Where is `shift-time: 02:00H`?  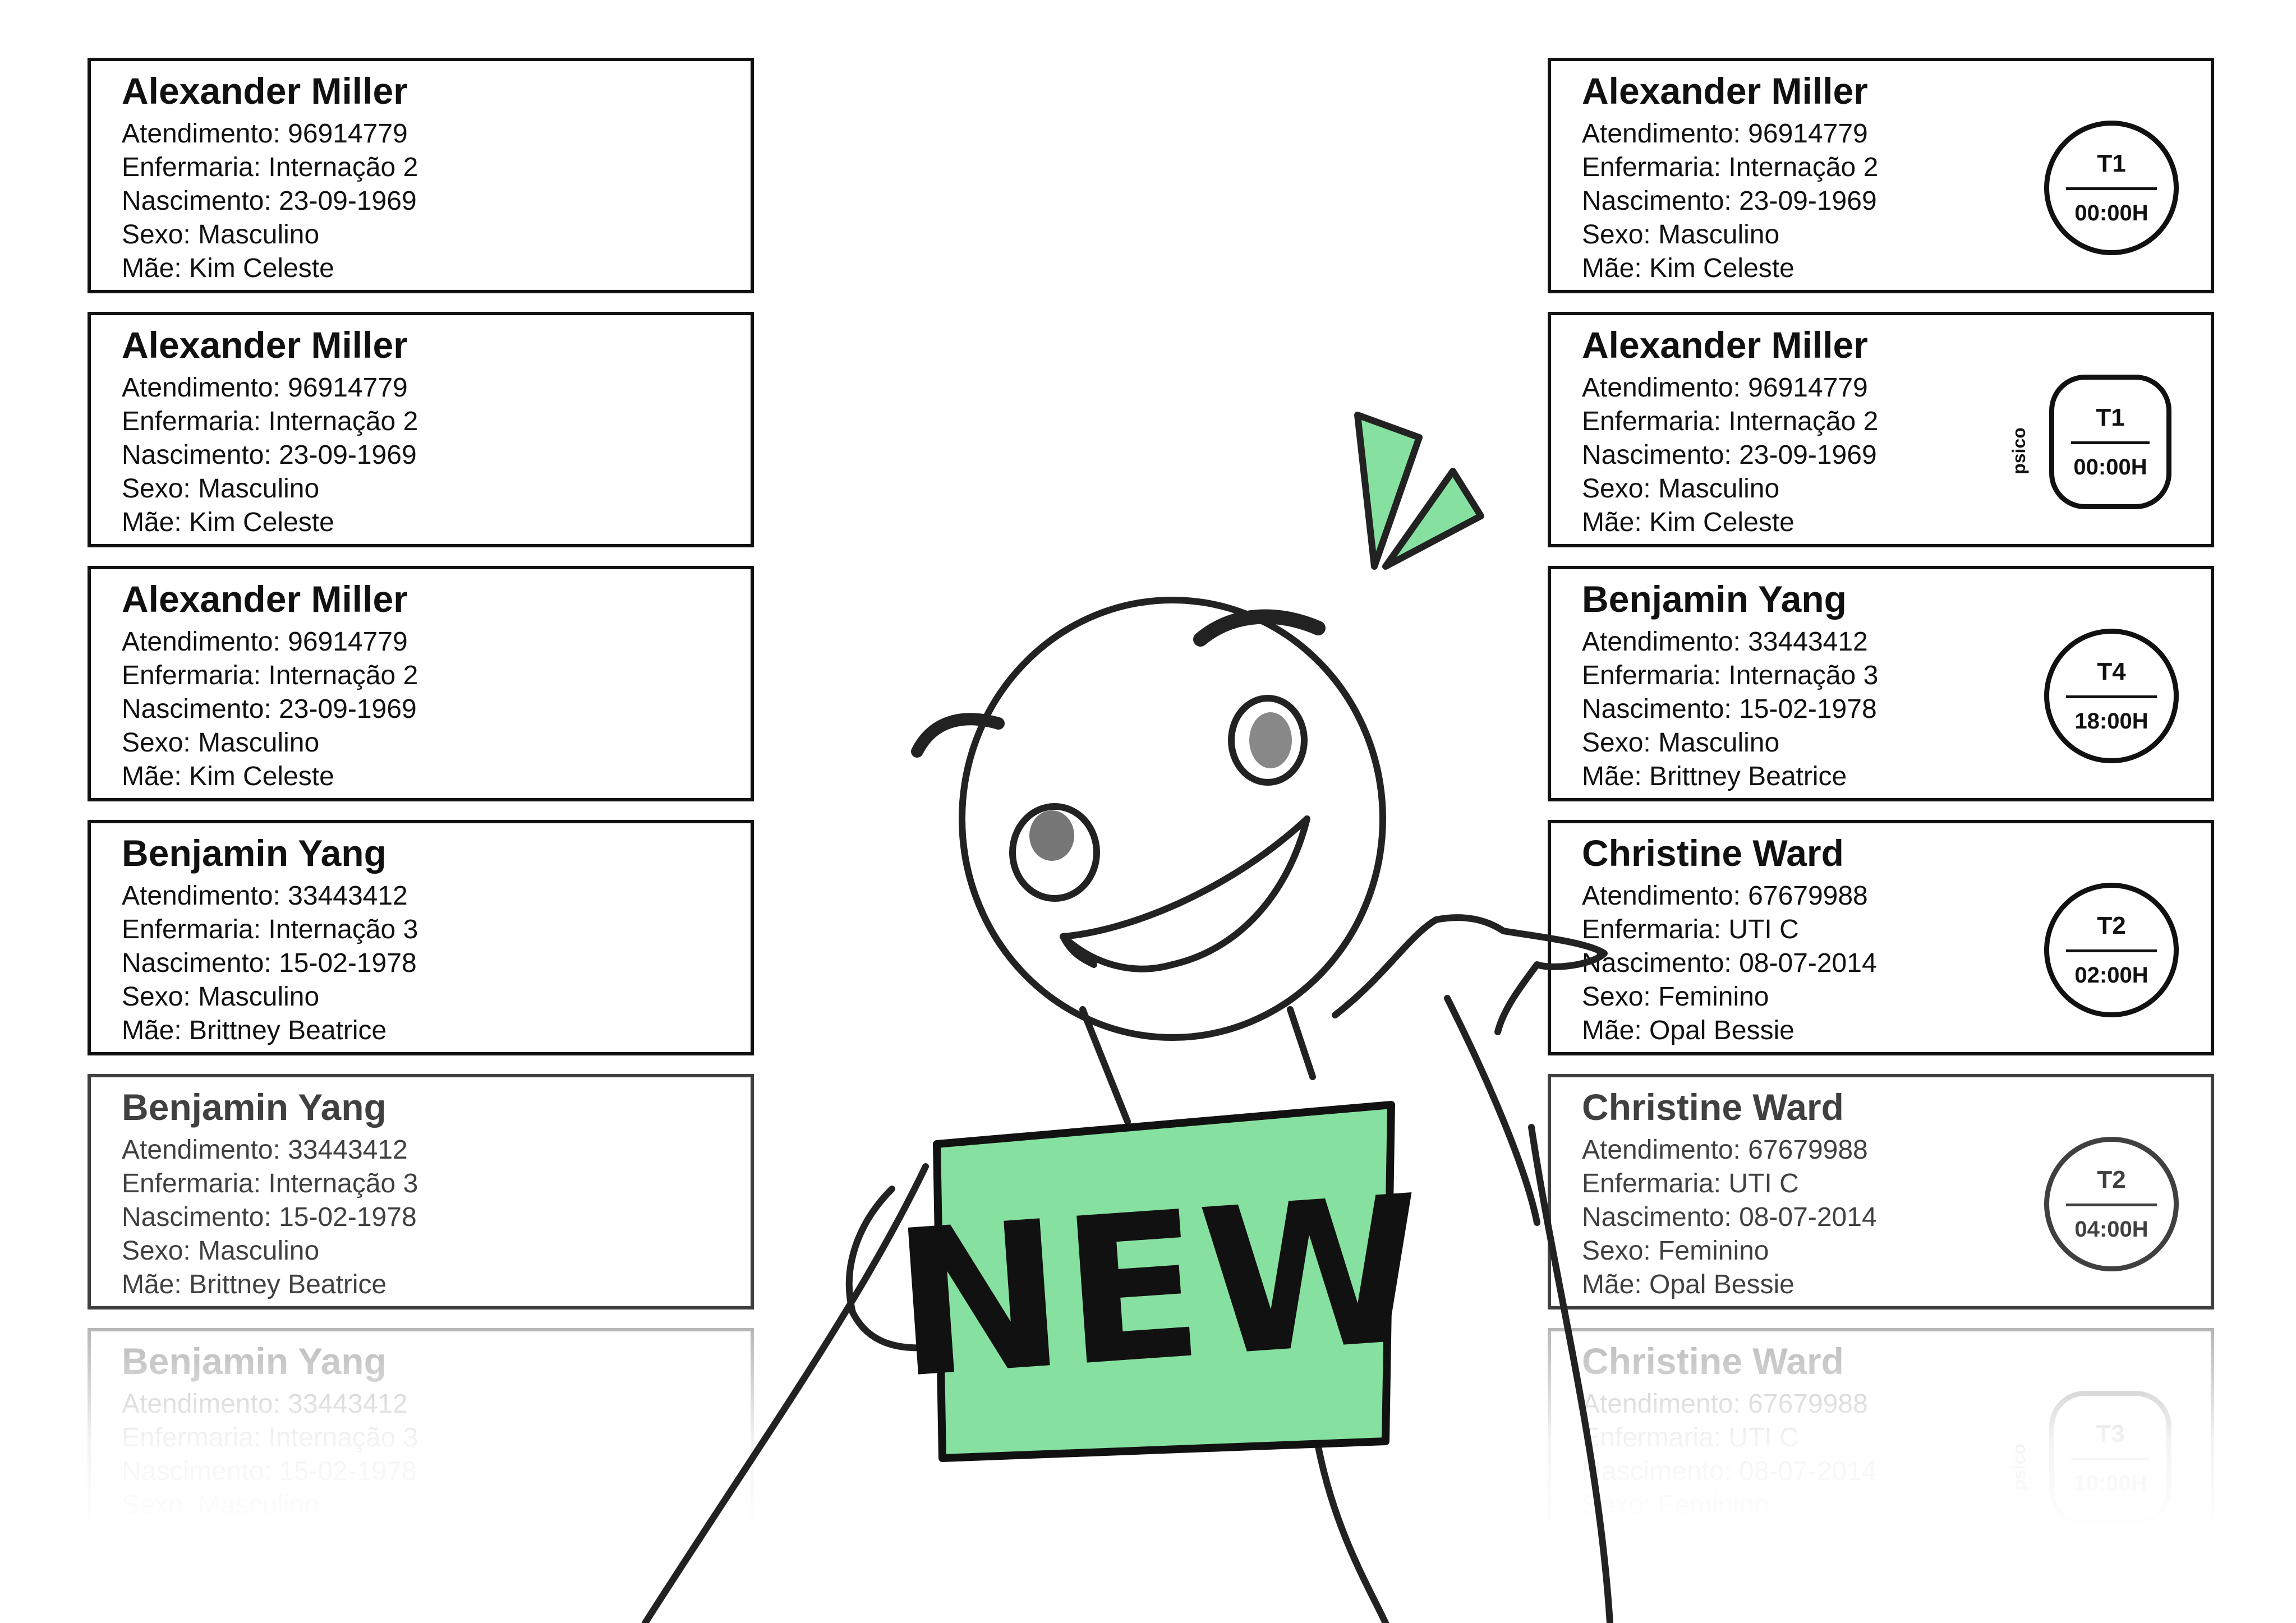
shift-time: 02:00H is located at coordinates (2111, 975).